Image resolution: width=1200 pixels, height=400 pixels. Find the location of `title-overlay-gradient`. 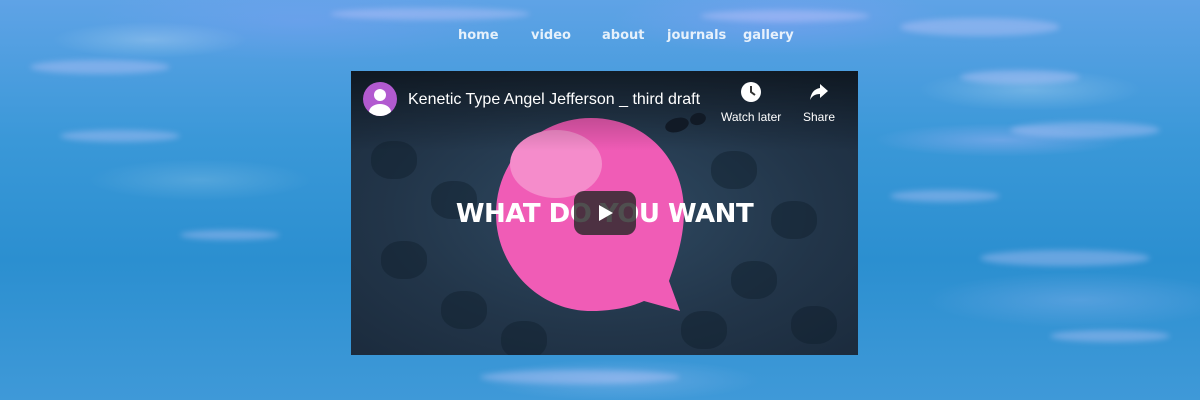

title-overlay-gradient is located at coordinates (604, 111).